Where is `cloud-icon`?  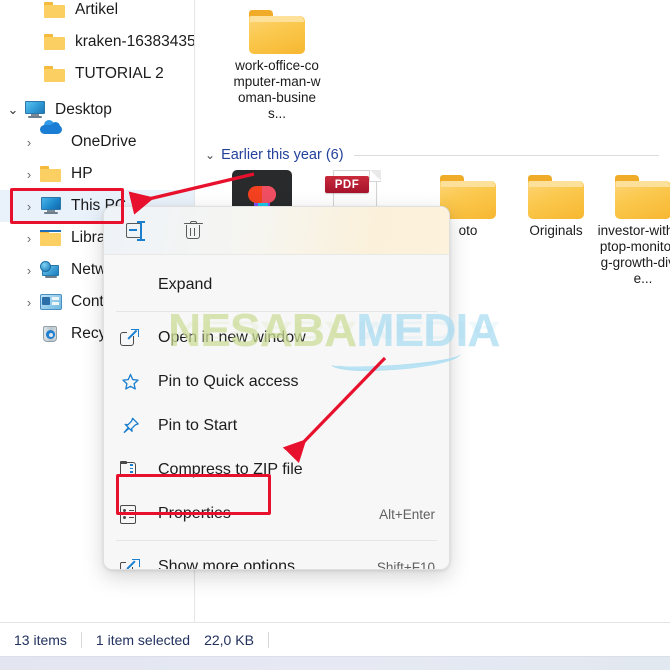 cloud-icon is located at coordinates (52, 136).